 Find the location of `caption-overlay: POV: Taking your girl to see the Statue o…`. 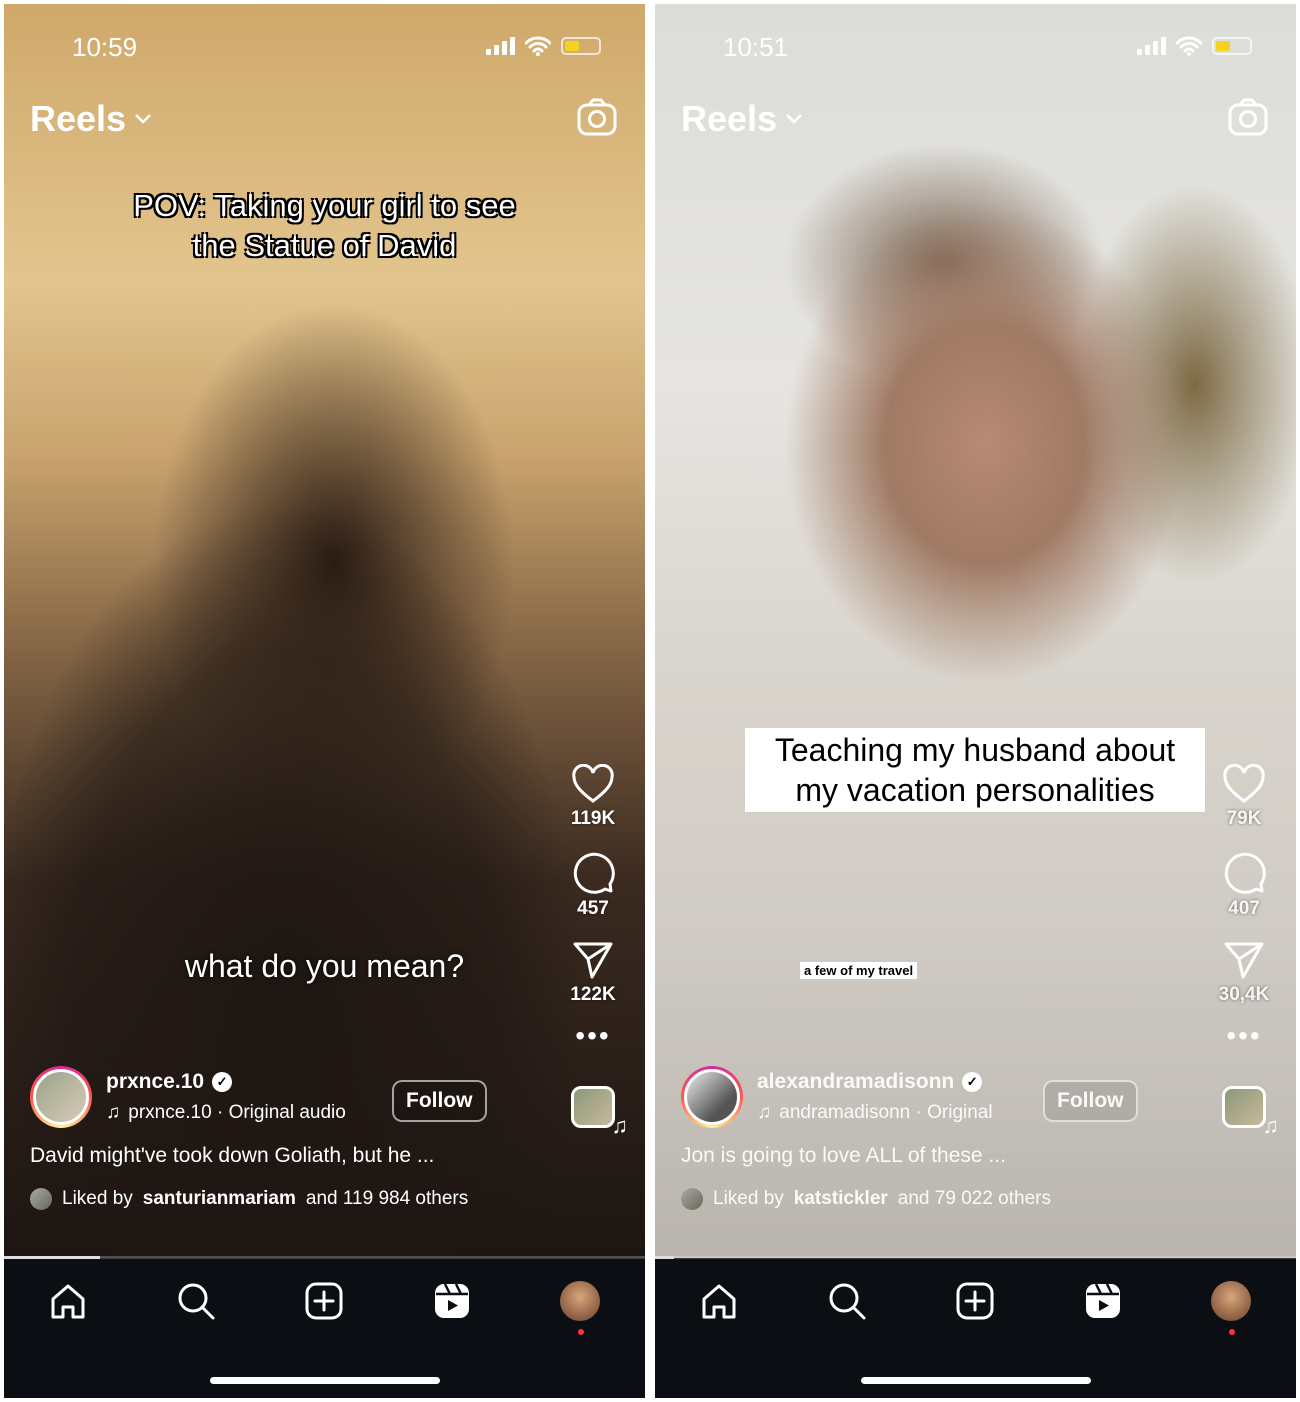

caption-overlay: POV: Taking your girl to see the Statue o… is located at coordinates (324, 226).